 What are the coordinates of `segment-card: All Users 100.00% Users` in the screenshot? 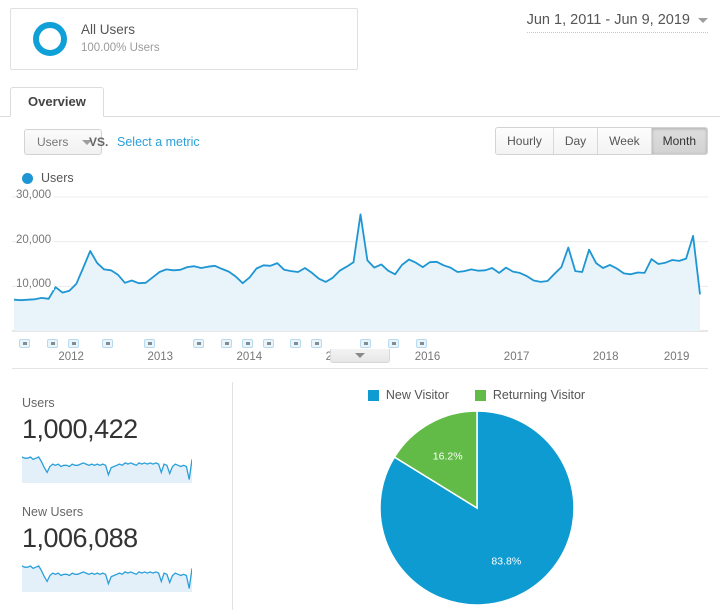 It's located at (184, 39).